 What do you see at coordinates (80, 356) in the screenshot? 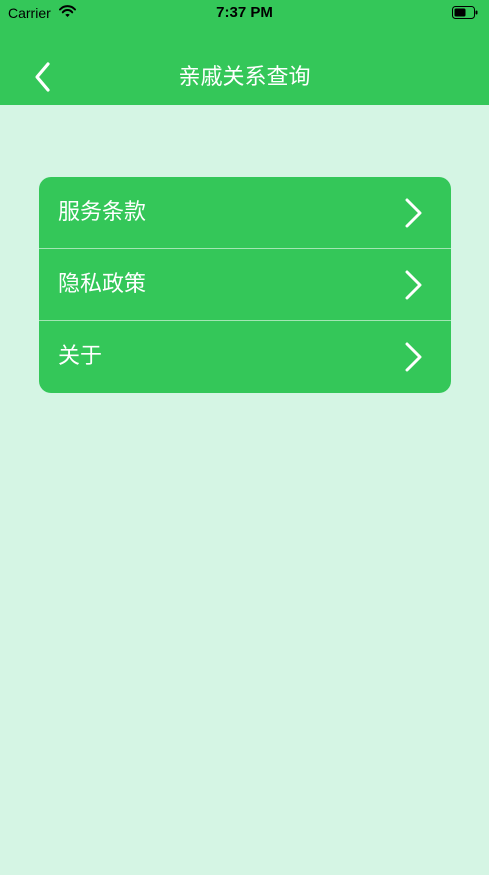
I see `menu-item-label: 关于` at bounding box center [80, 356].